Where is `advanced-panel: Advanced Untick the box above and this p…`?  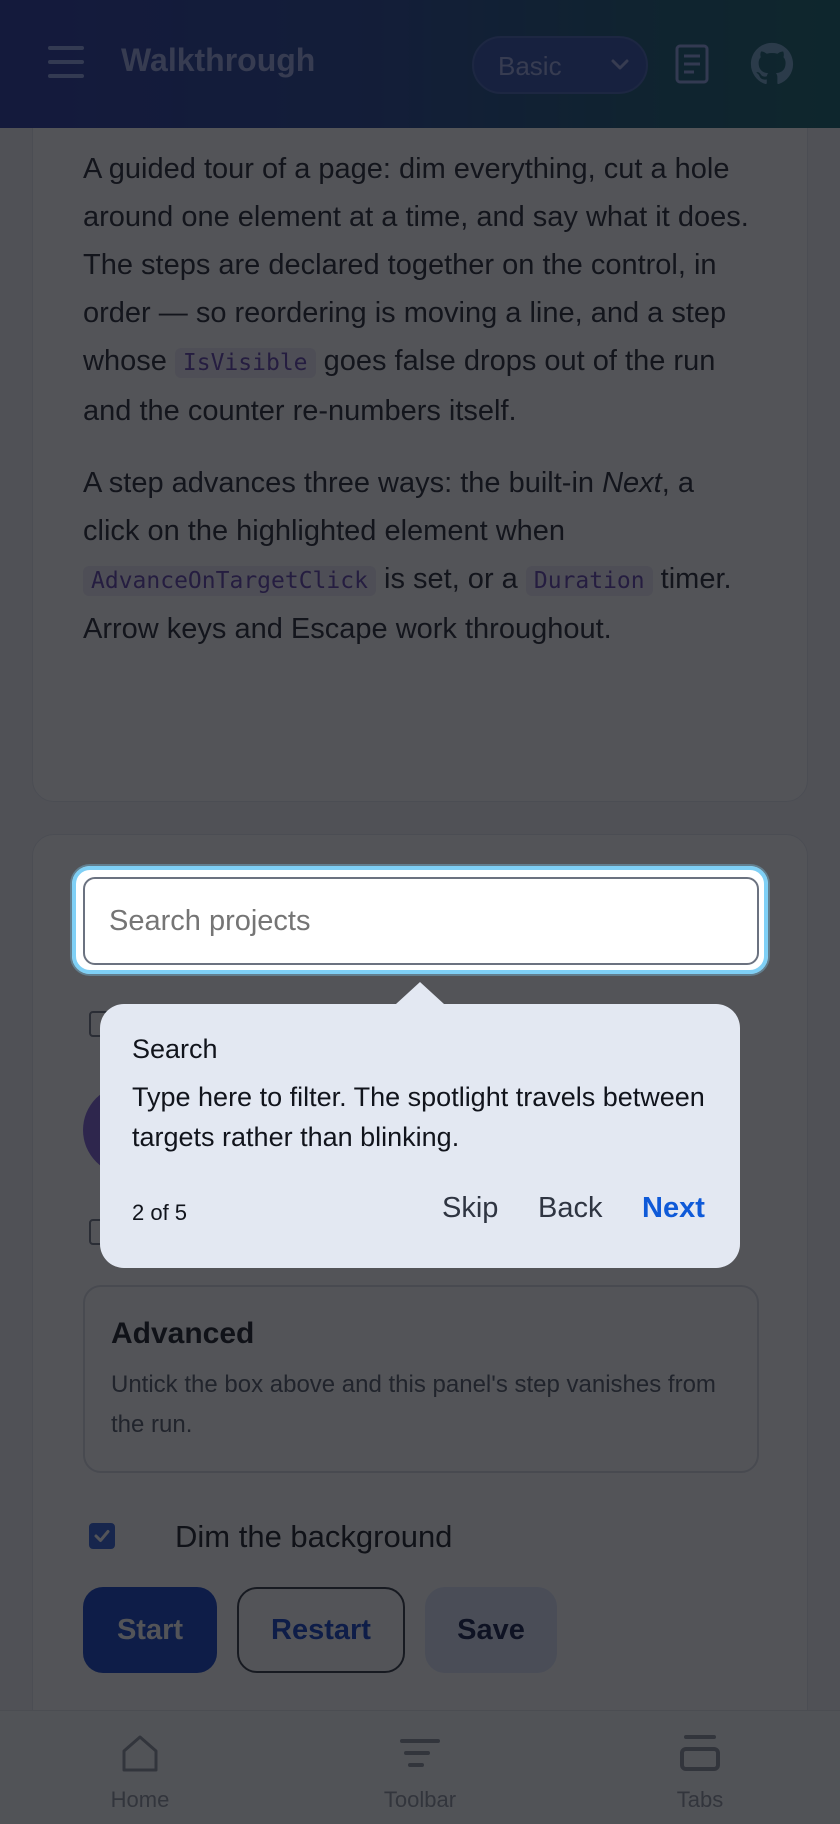 advanced-panel: Advanced Untick the box above and this p… is located at coordinates (421, 1379).